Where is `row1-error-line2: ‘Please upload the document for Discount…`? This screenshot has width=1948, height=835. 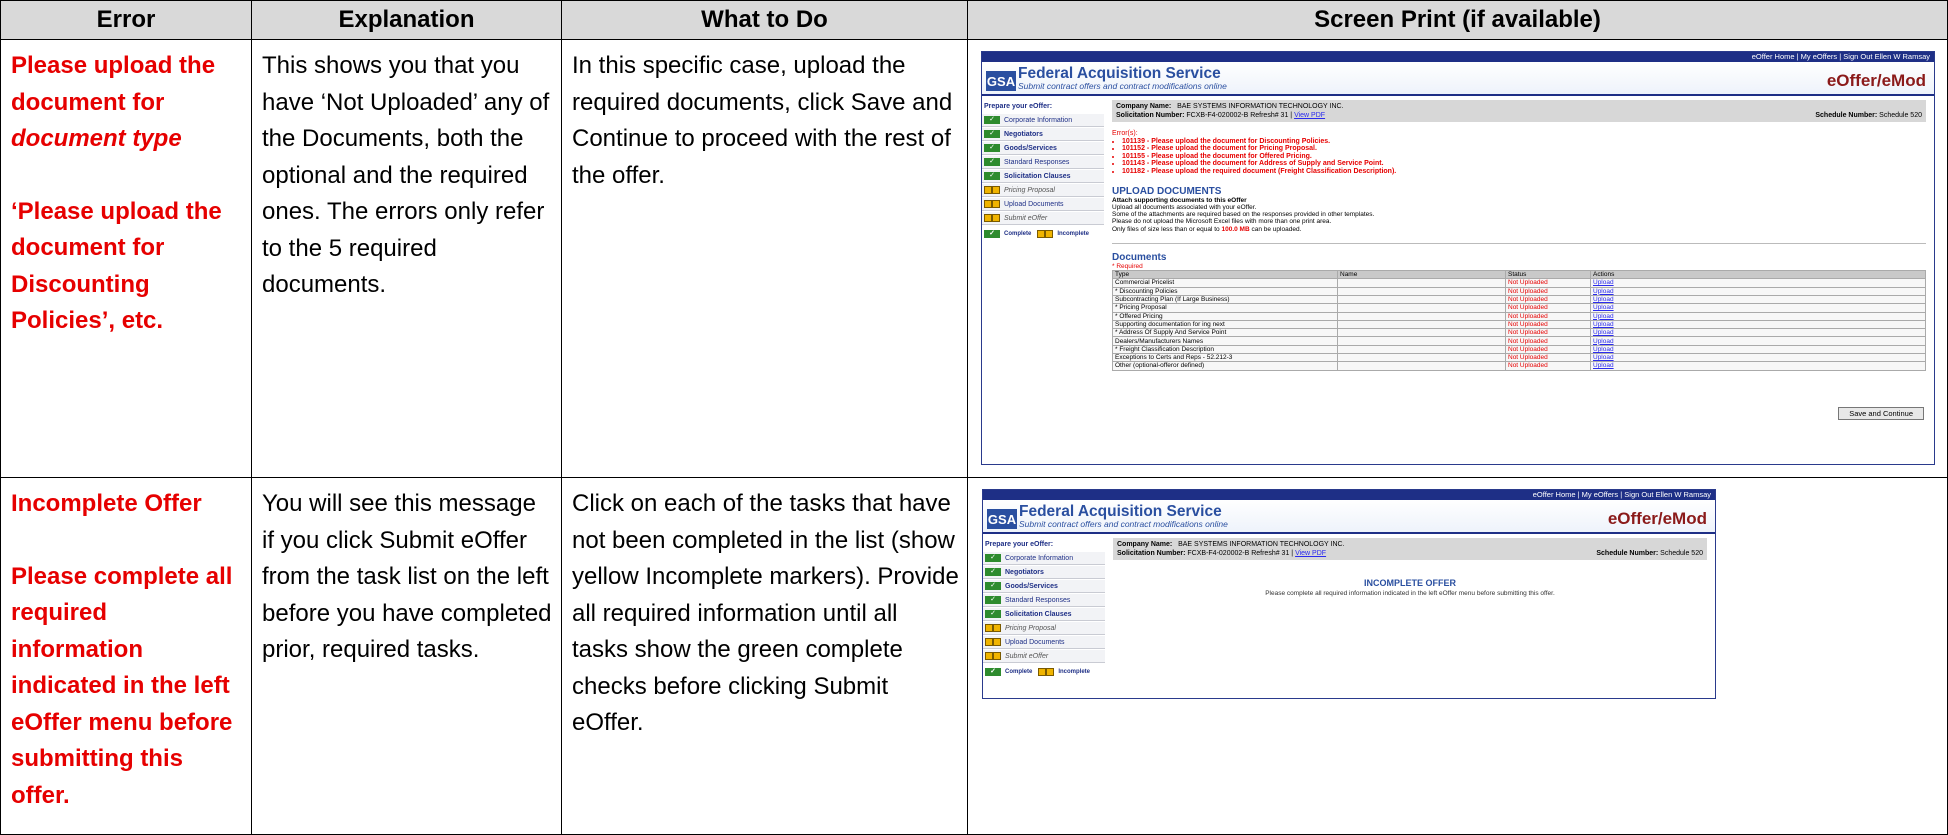 row1-error-line2: ‘Please upload the document for Discount… is located at coordinates (116, 266).